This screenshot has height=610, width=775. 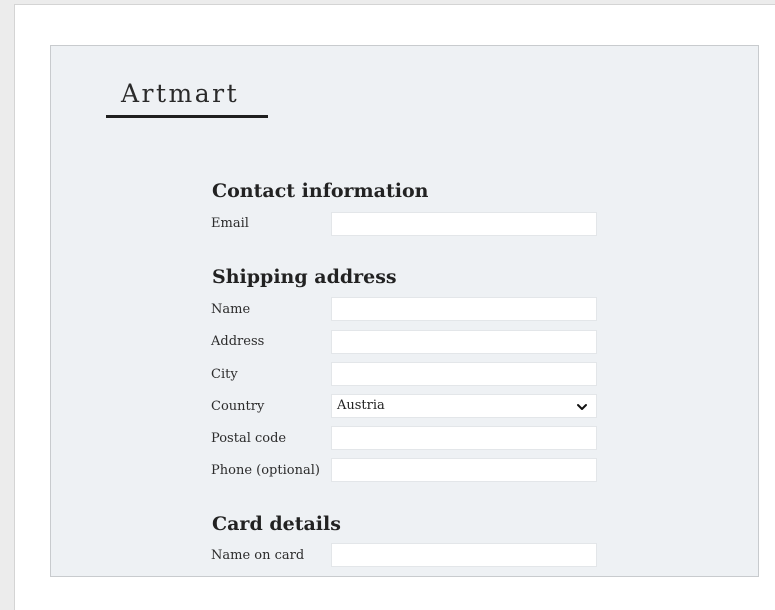 I want to click on phone-label: Phone (optional), so click(x=265, y=470).